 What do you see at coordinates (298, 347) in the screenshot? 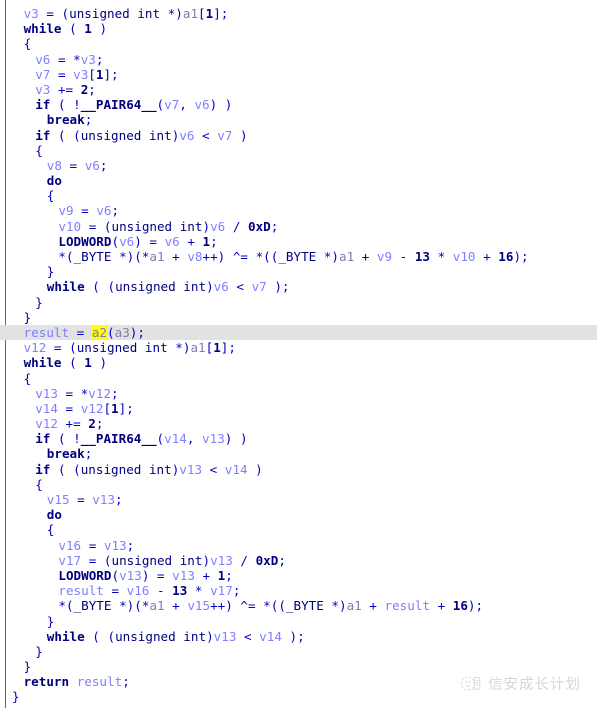
I see `code-line: v12 = (unsigned int *)a1[1];` at bounding box center [298, 347].